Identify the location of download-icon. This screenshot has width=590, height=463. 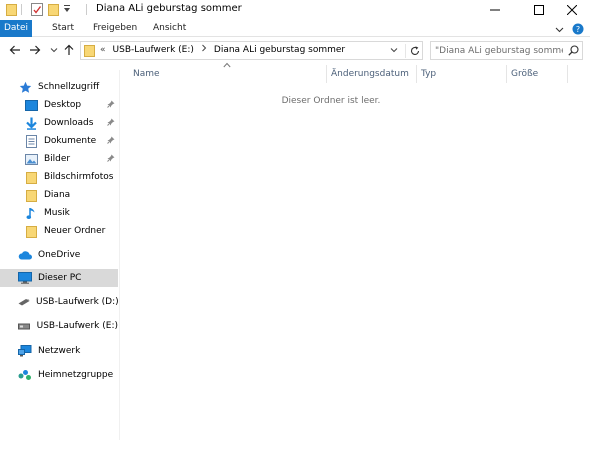
(31, 123).